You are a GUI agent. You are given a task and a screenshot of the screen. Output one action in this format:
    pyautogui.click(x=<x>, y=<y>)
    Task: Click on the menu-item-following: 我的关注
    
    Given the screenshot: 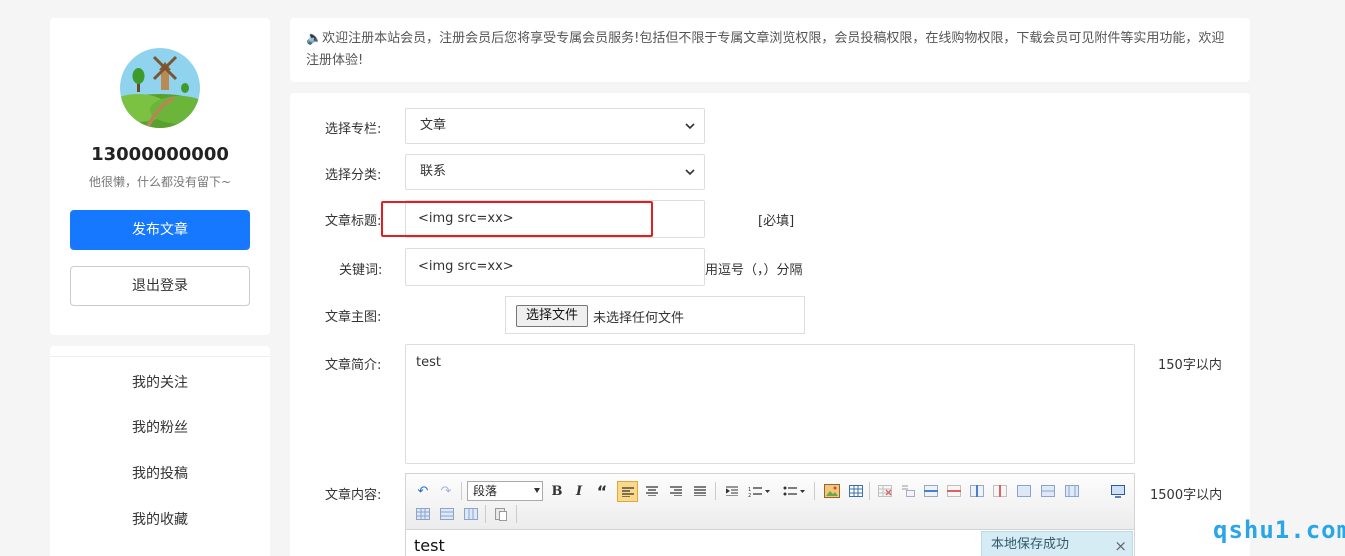 What is the action you would take?
    pyautogui.click(x=160, y=382)
    